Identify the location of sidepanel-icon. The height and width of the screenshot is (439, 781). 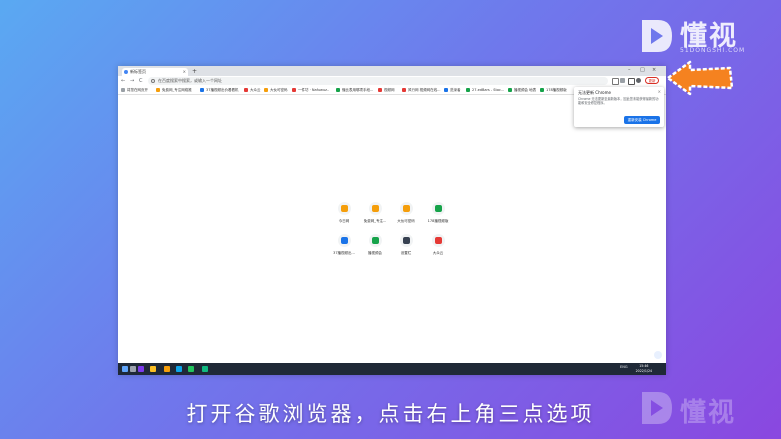
(631, 81).